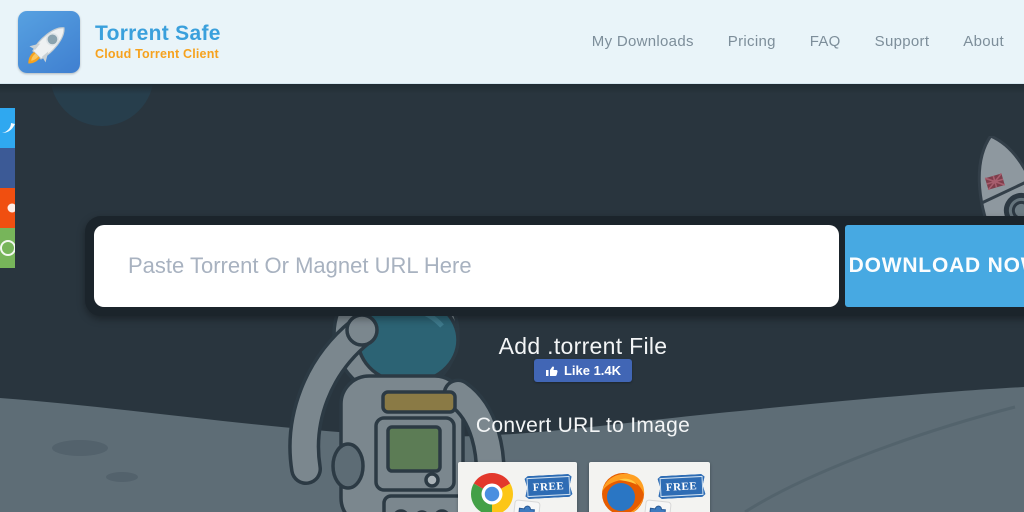  What do you see at coordinates (7, 168) in the screenshot?
I see `share-facebook-icon` at bounding box center [7, 168].